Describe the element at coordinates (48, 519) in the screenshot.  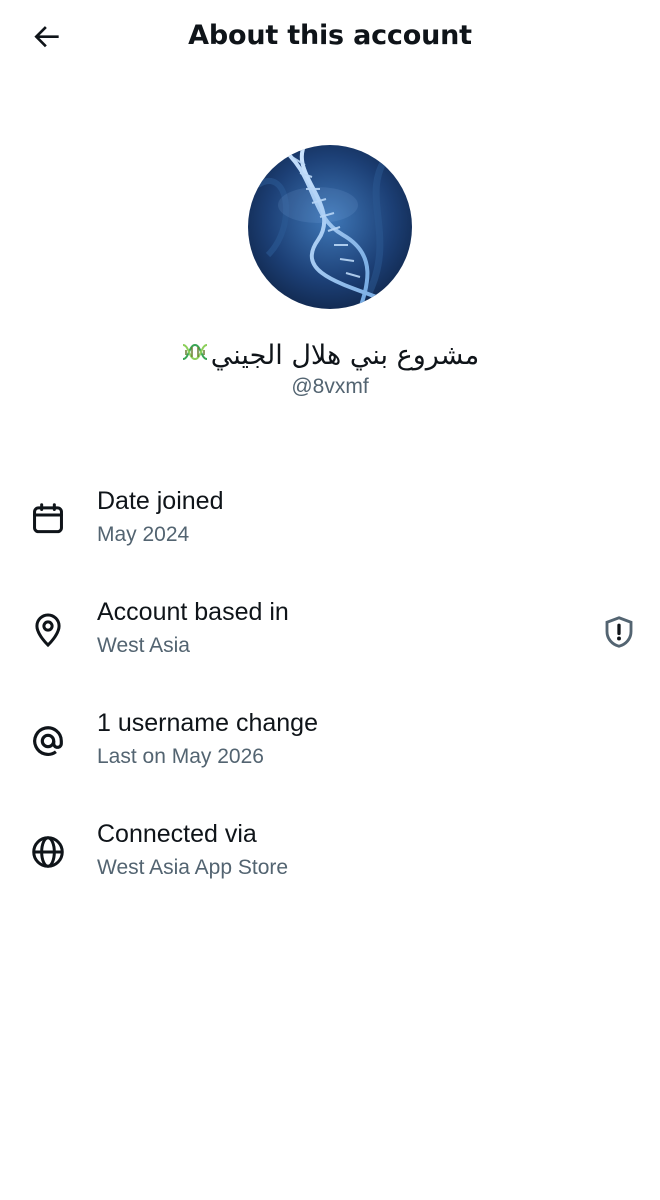
I see `calendar-icon` at that location.